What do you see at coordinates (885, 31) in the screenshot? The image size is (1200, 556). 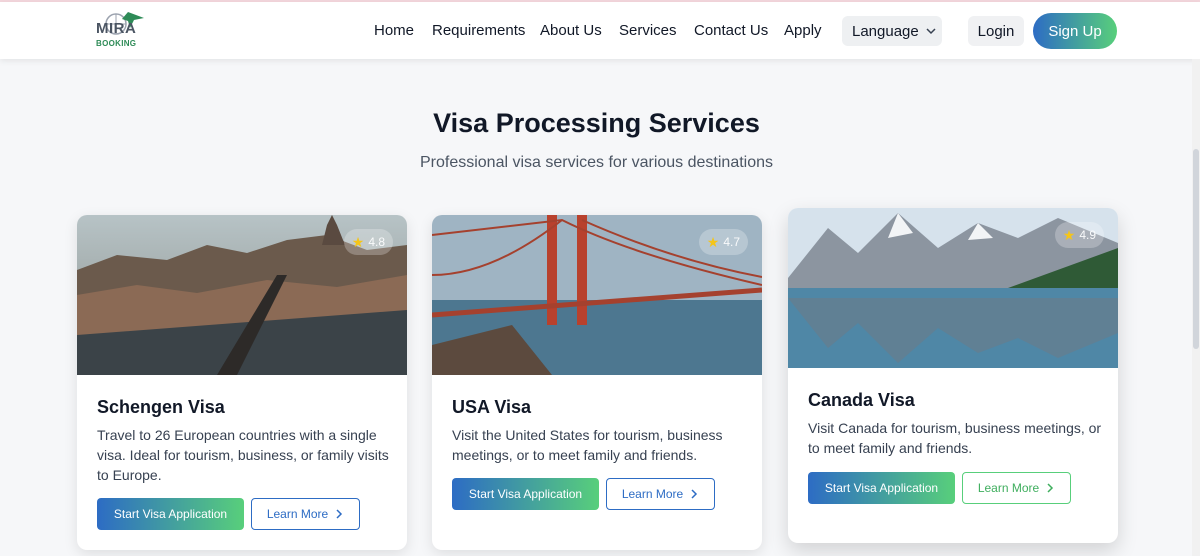 I see `language-label: Language` at bounding box center [885, 31].